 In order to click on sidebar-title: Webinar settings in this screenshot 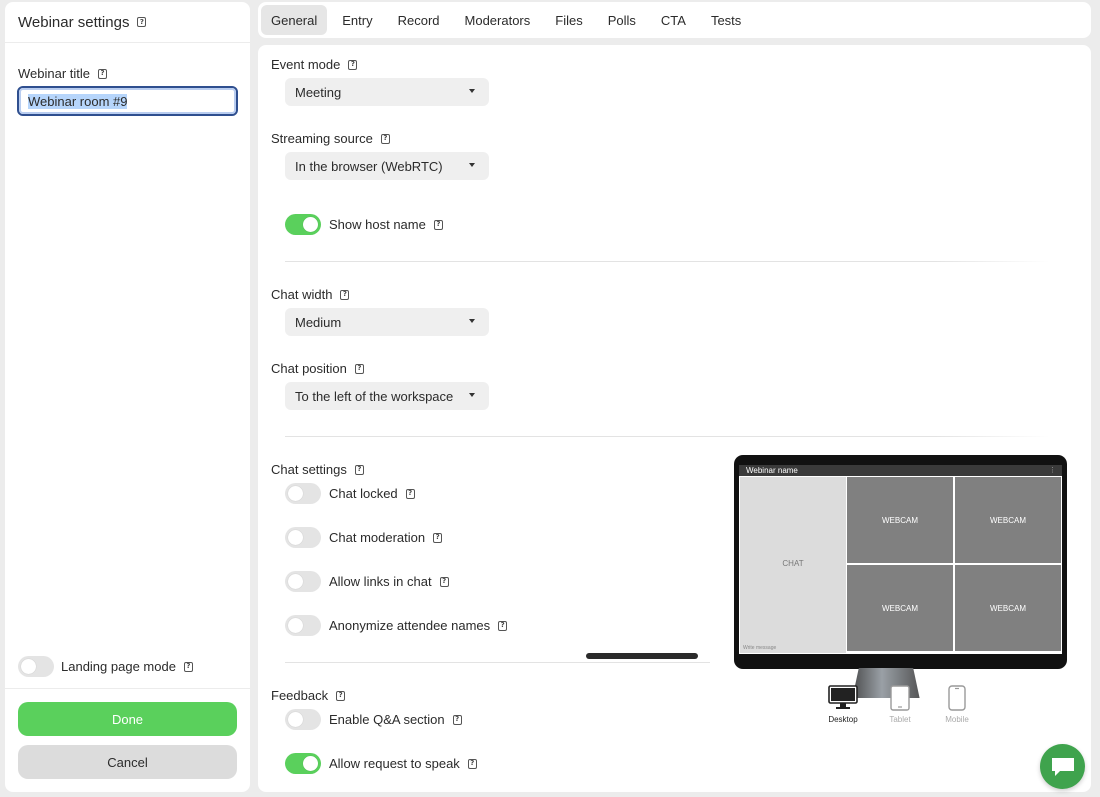, I will do `click(74, 22)`.